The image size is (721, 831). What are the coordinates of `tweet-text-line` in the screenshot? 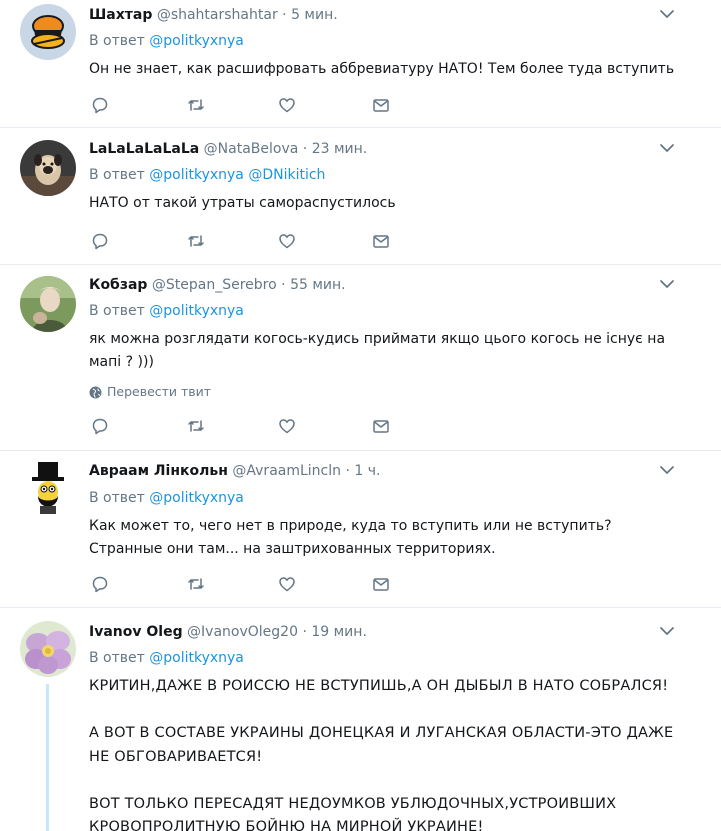 It's located at (389, 781).